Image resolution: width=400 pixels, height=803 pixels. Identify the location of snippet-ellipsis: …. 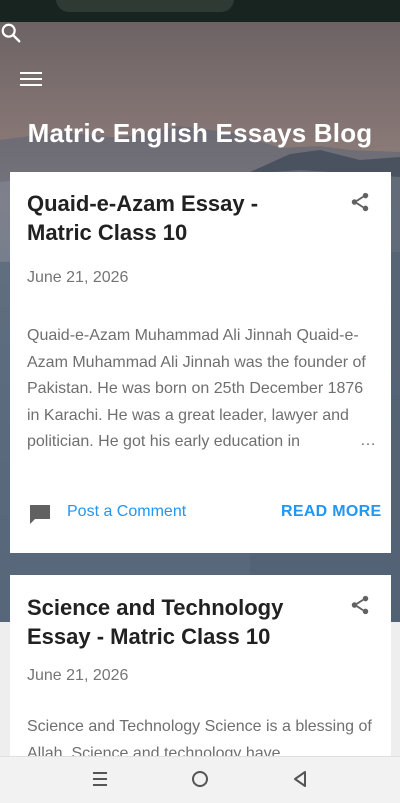
(368, 440).